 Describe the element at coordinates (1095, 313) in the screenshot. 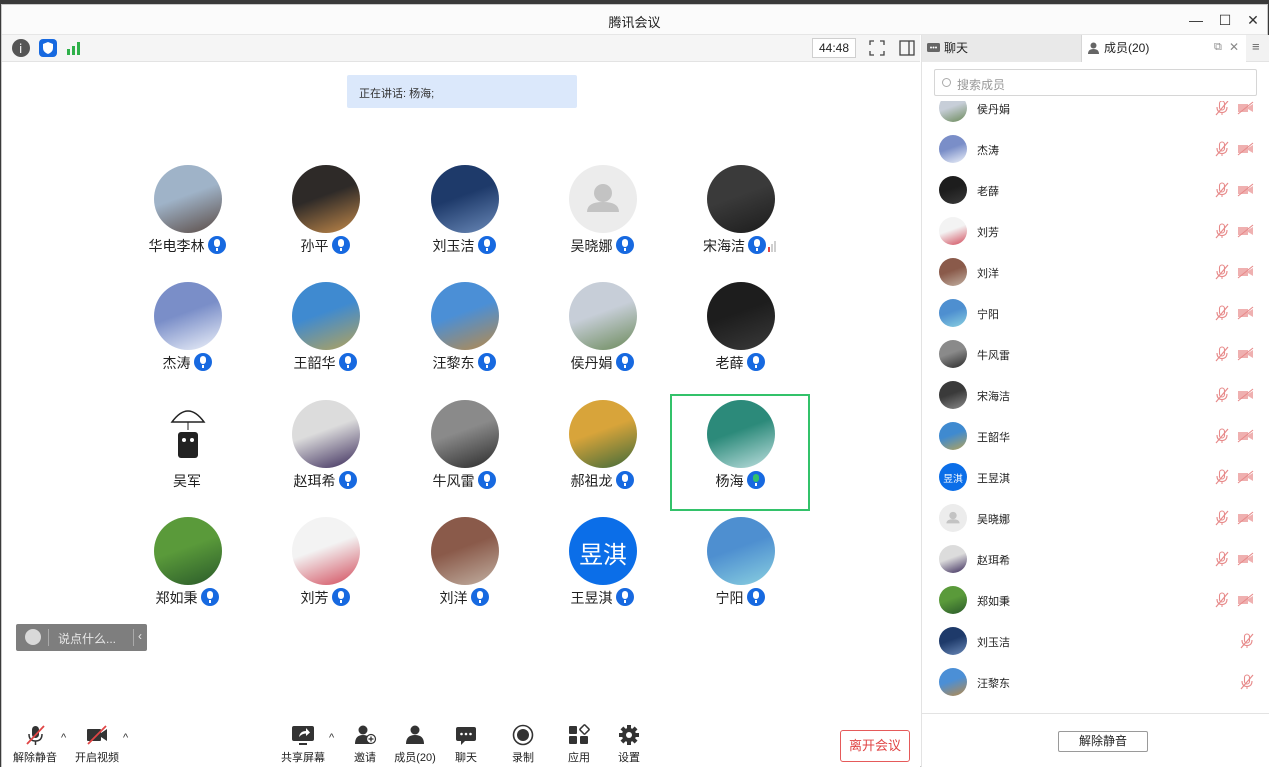

I see `member-row: 宁阳` at that location.